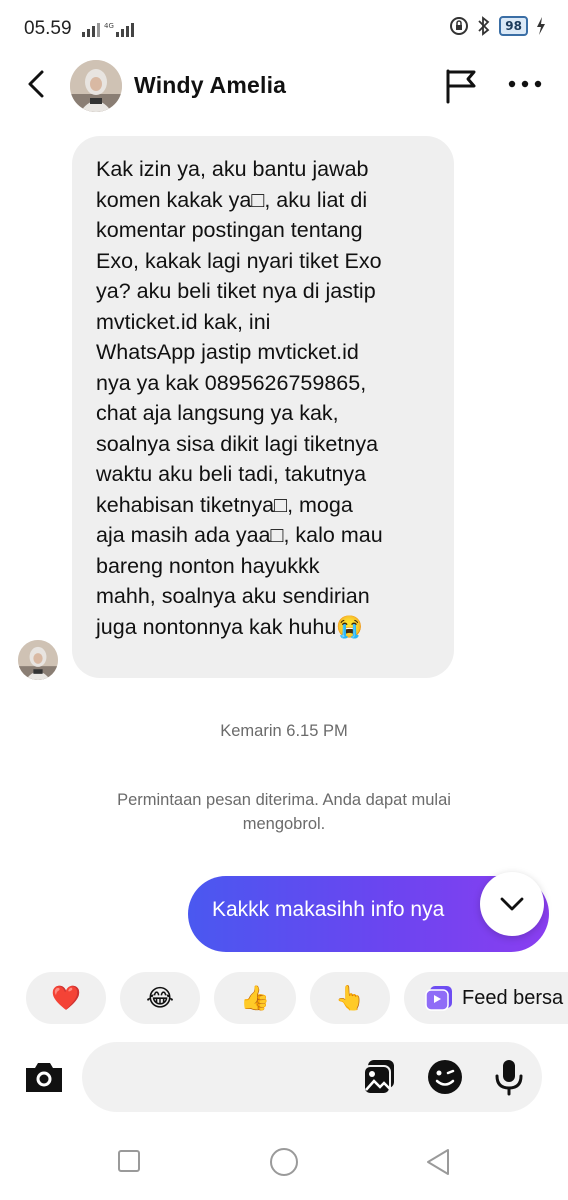 The width and height of the screenshot is (568, 1200). Describe the element at coordinates (284, 1163) in the screenshot. I see `home-nav-icon` at that location.